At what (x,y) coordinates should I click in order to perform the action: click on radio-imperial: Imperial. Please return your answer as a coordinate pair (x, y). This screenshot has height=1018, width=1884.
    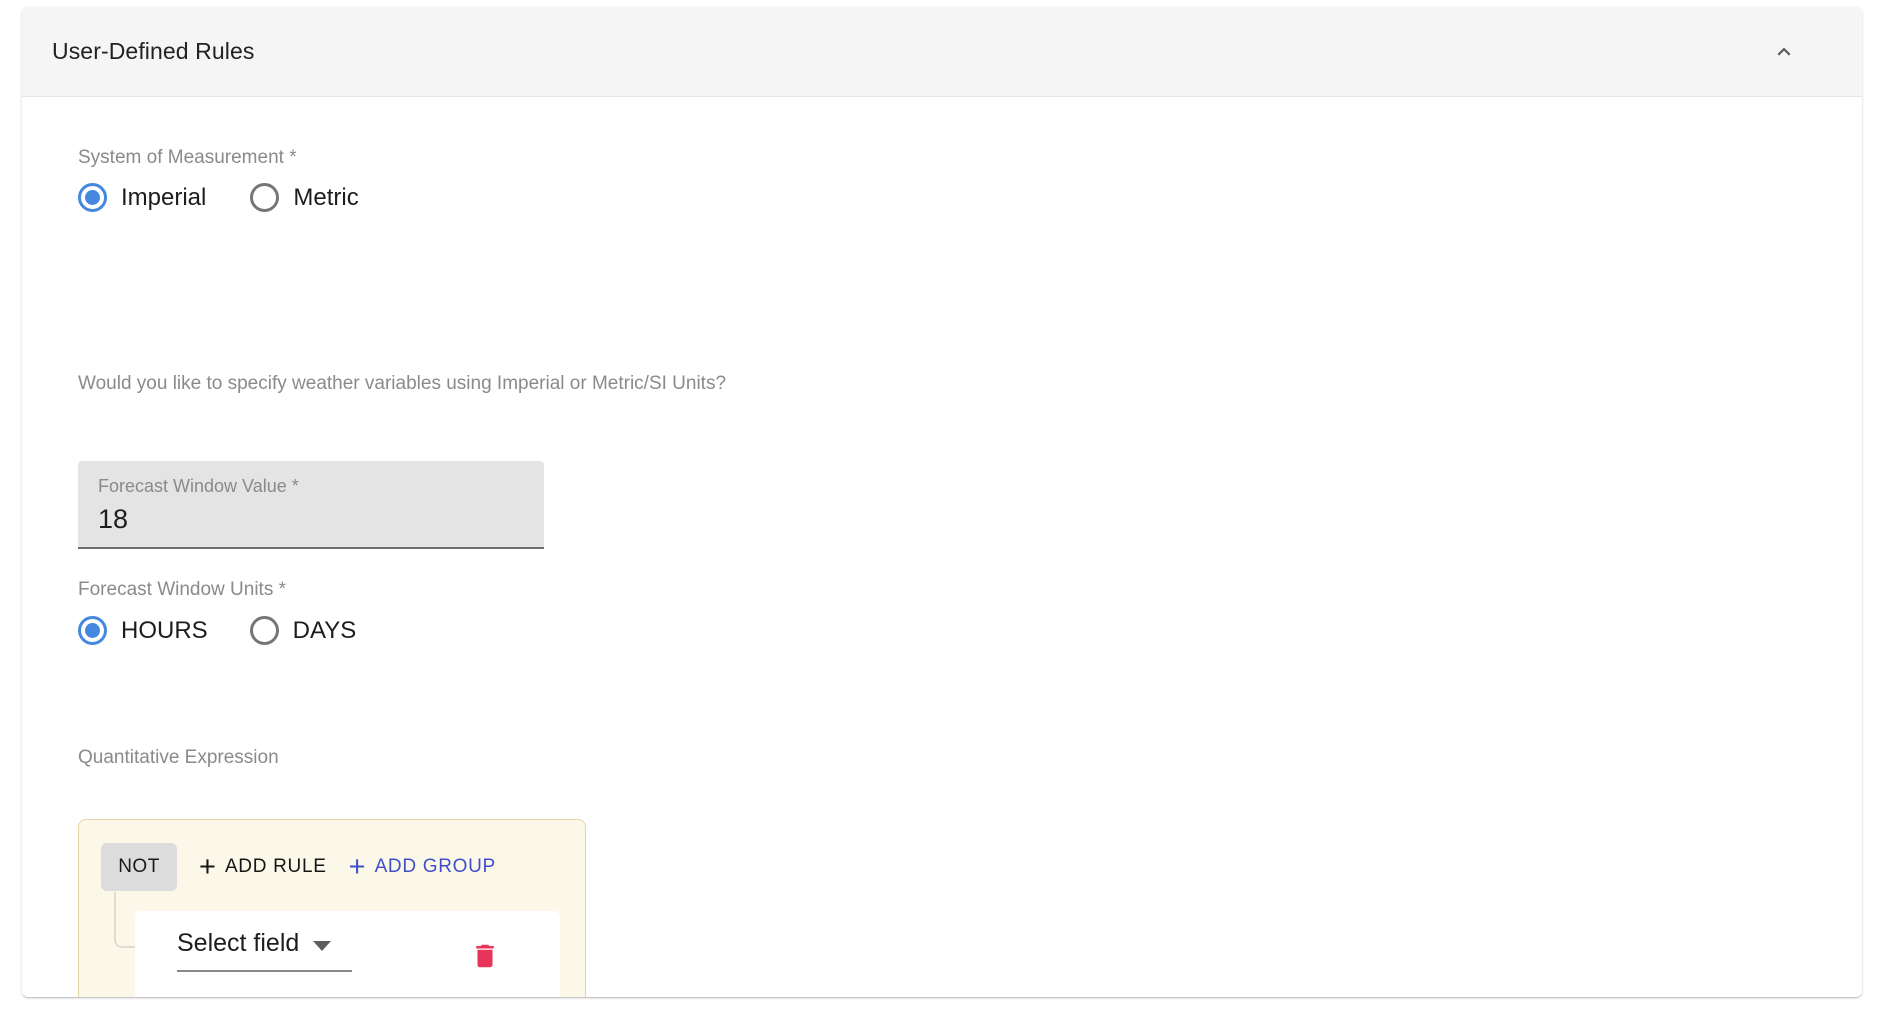
    Looking at the image, I should click on (142, 197).